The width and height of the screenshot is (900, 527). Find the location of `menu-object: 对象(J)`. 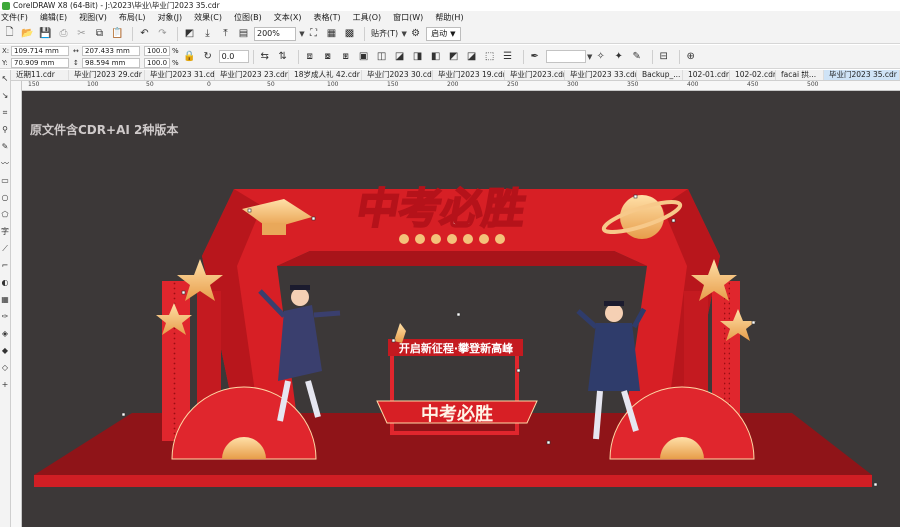

menu-object: 对象(J) is located at coordinates (173, 17).